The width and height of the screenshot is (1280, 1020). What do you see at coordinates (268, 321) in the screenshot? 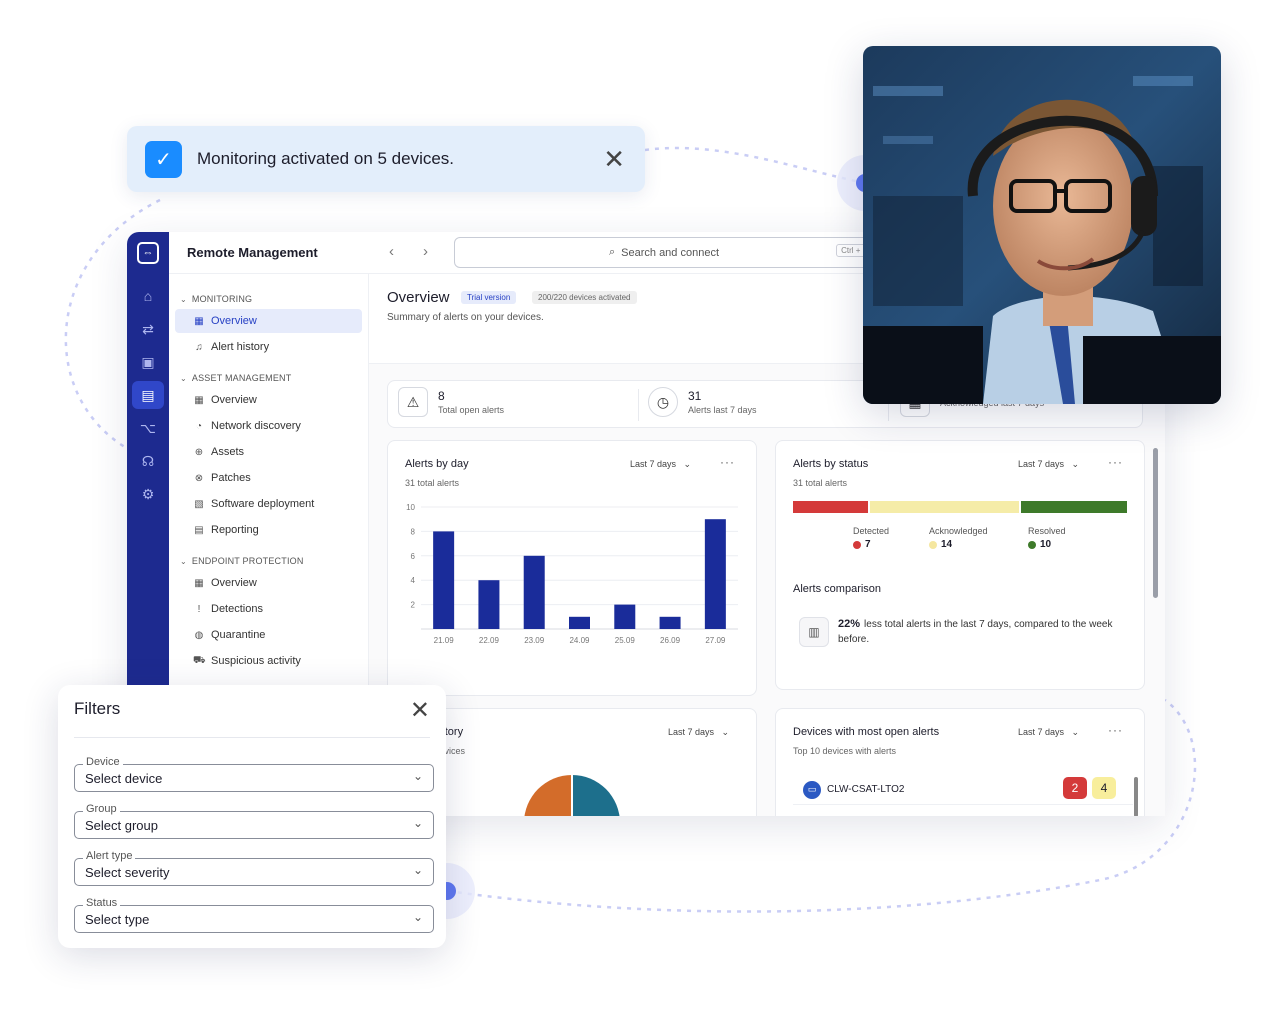
I see `sidebar-item-overview: ▦ Overview` at bounding box center [268, 321].